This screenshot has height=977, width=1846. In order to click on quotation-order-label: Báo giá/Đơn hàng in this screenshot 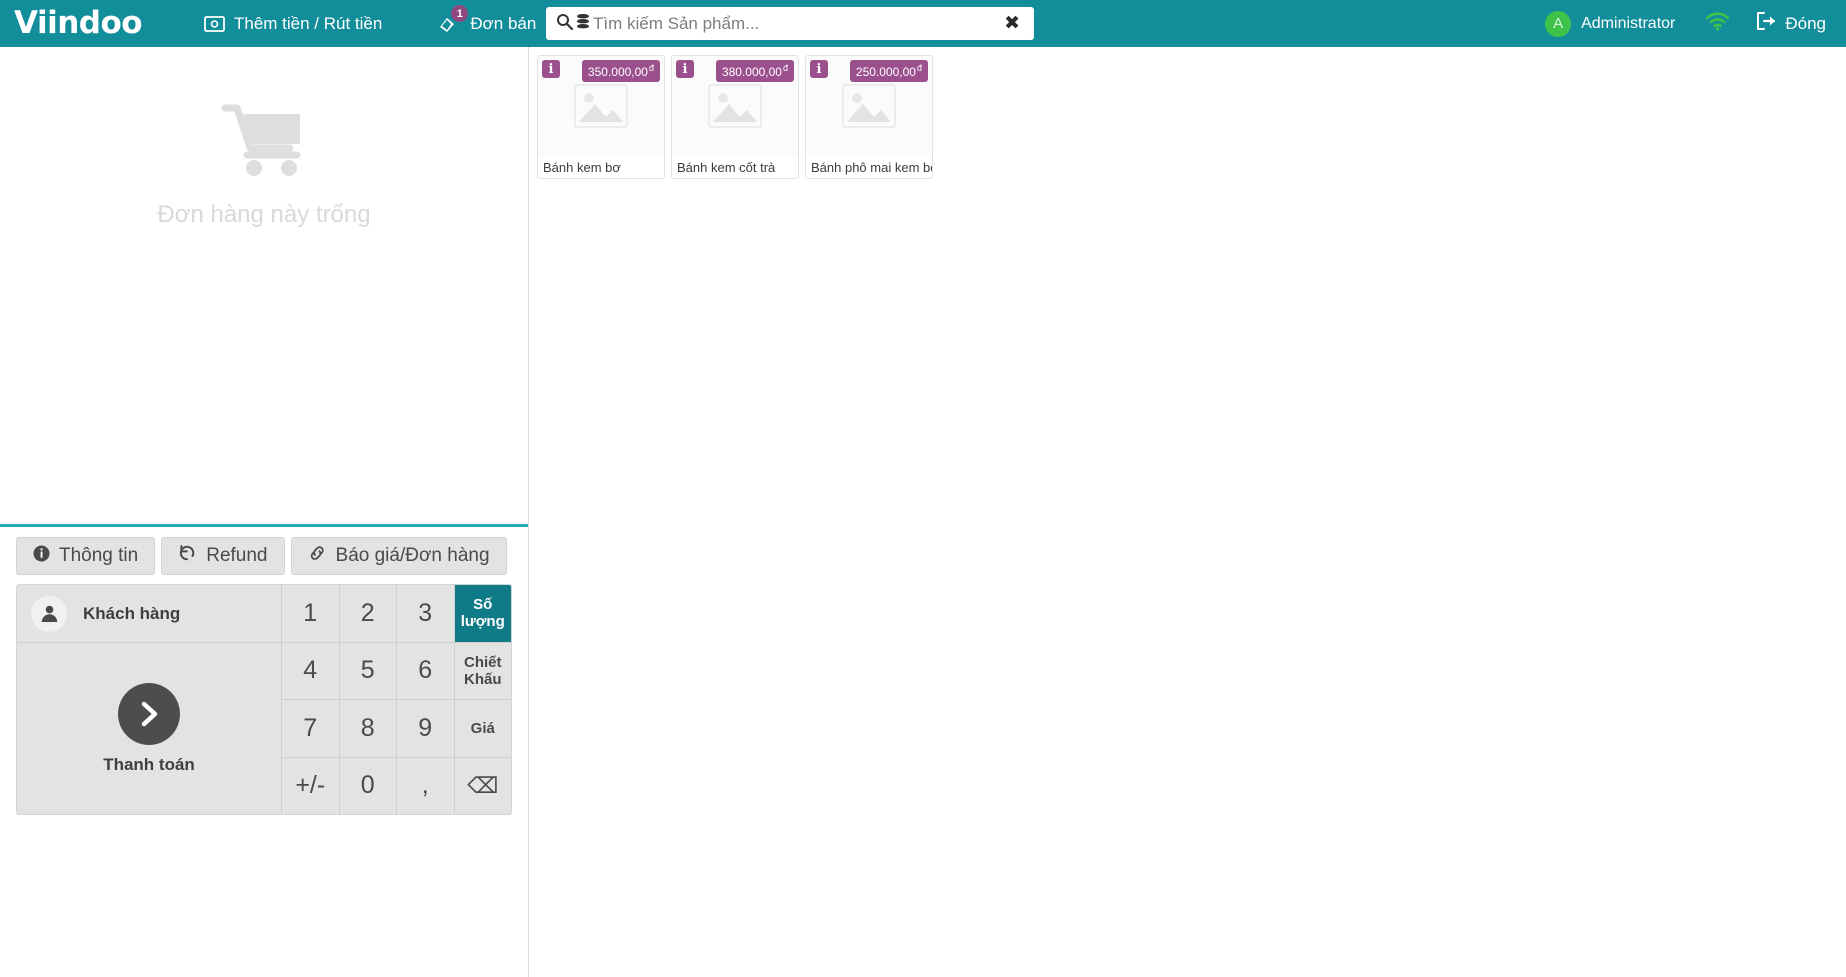, I will do `click(412, 555)`.